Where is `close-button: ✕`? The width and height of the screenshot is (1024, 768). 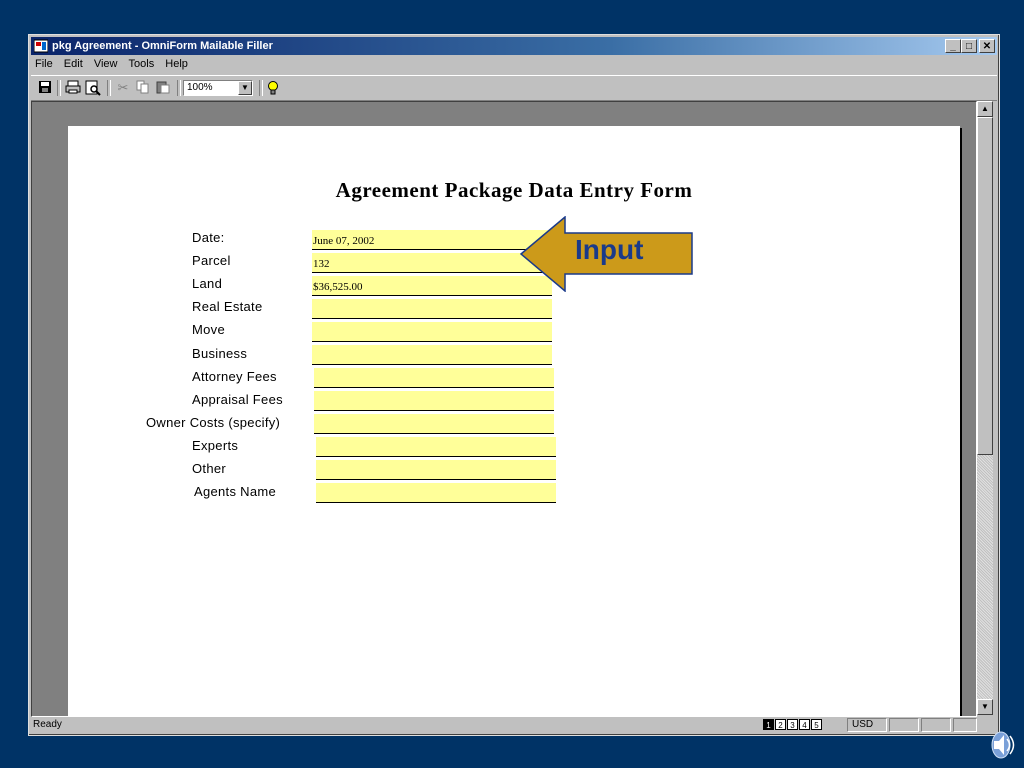
close-button: ✕ is located at coordinates (987, 46).